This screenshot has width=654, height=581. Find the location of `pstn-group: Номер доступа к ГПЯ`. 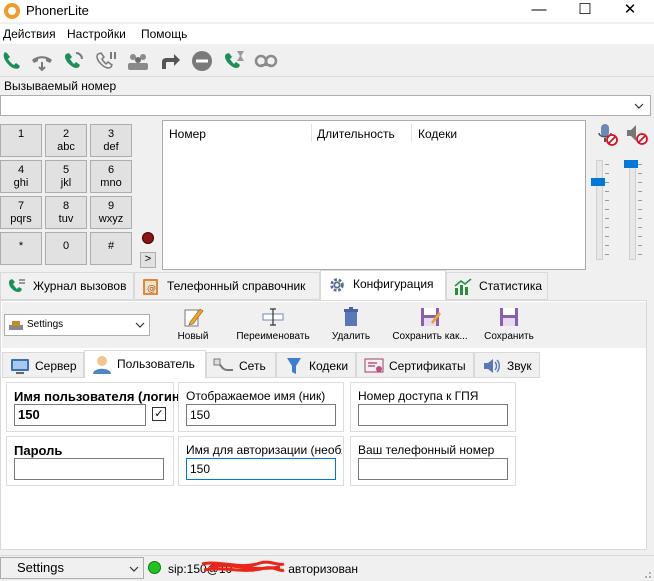

pstn-group: Номер доступа к ГПЯ is located at coordinates (433, 407).